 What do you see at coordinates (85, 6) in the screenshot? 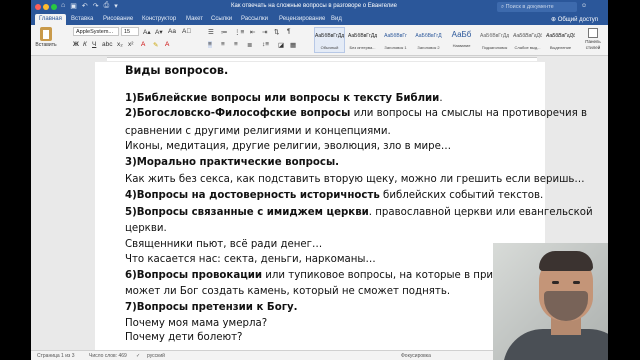
I see `undo-icon: ↶` at bounding box center [85, 6].